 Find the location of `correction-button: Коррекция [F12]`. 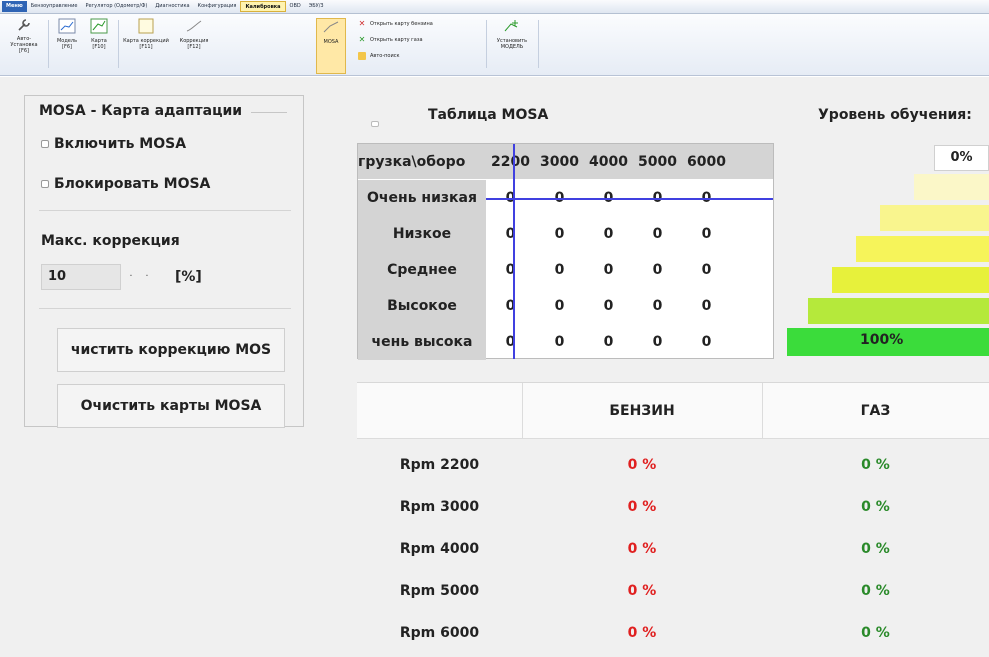

correction-button: Коррекция [F12] is located at coordinates (194, 46).